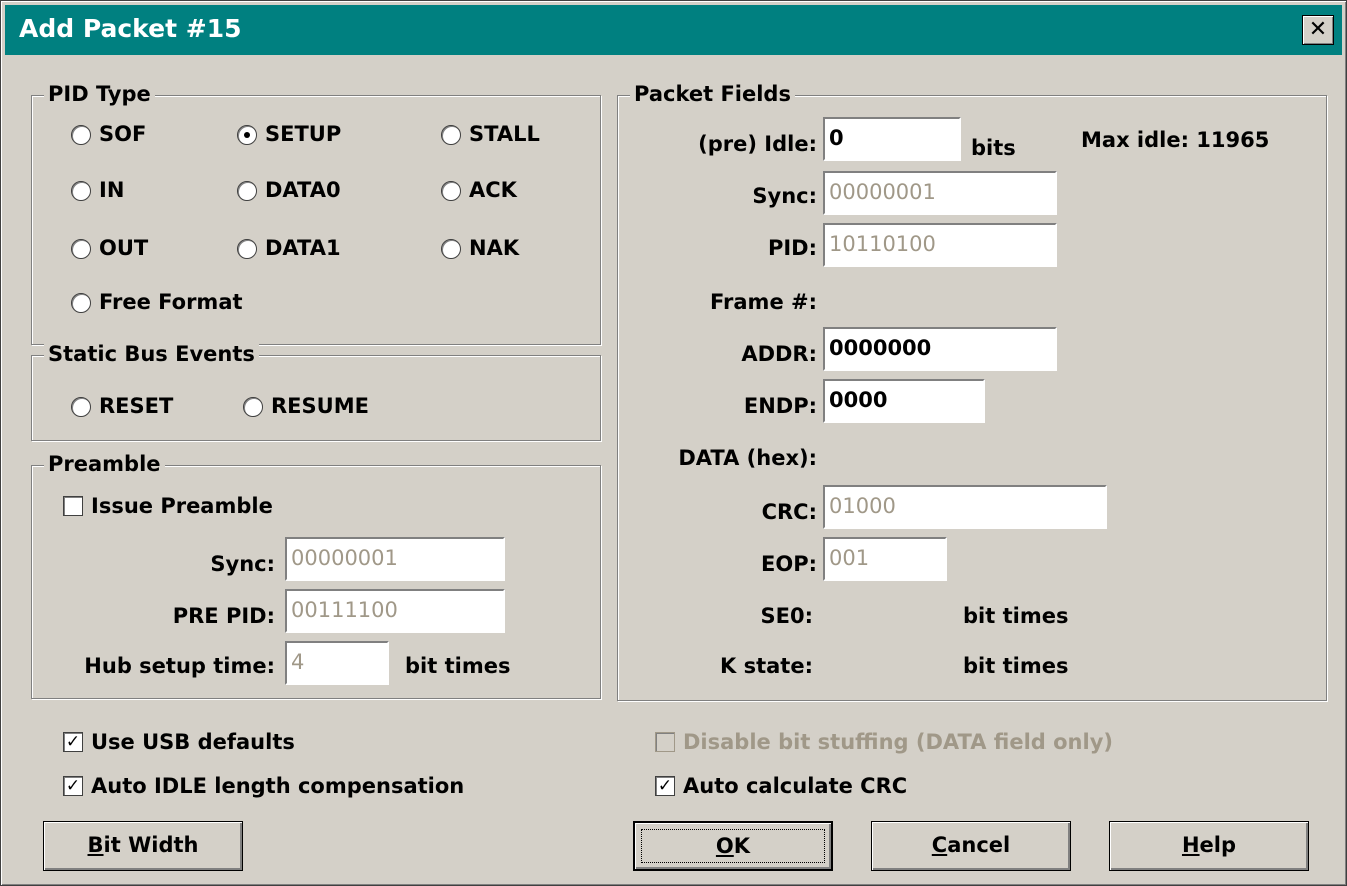  Describe the element at coordinates (940, 245) in the screenshot. I see `pid-field: 10110100` at that location.